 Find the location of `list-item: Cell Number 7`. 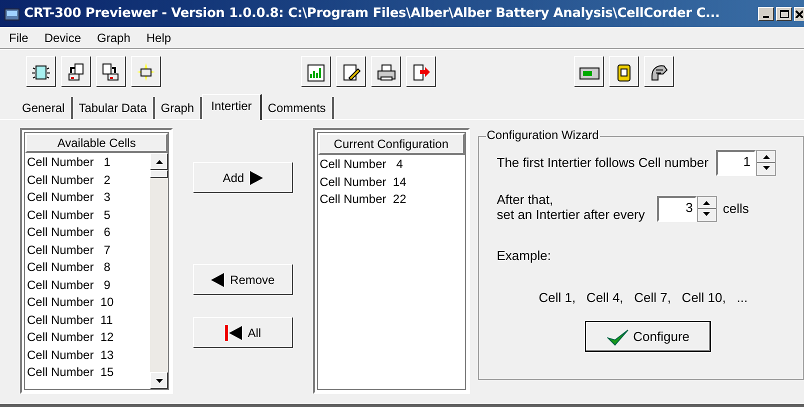

list-item: Cell Number 7 is located at coordinates (88, 250).